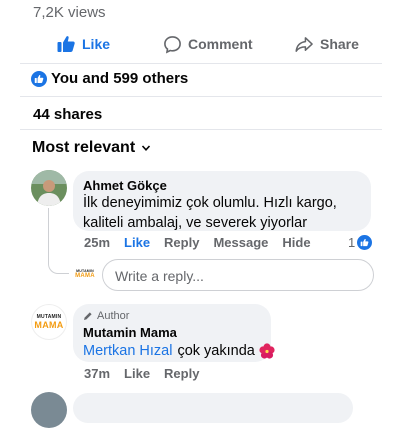  I want to click on shares-count: 44 shares, so click(67, 114).